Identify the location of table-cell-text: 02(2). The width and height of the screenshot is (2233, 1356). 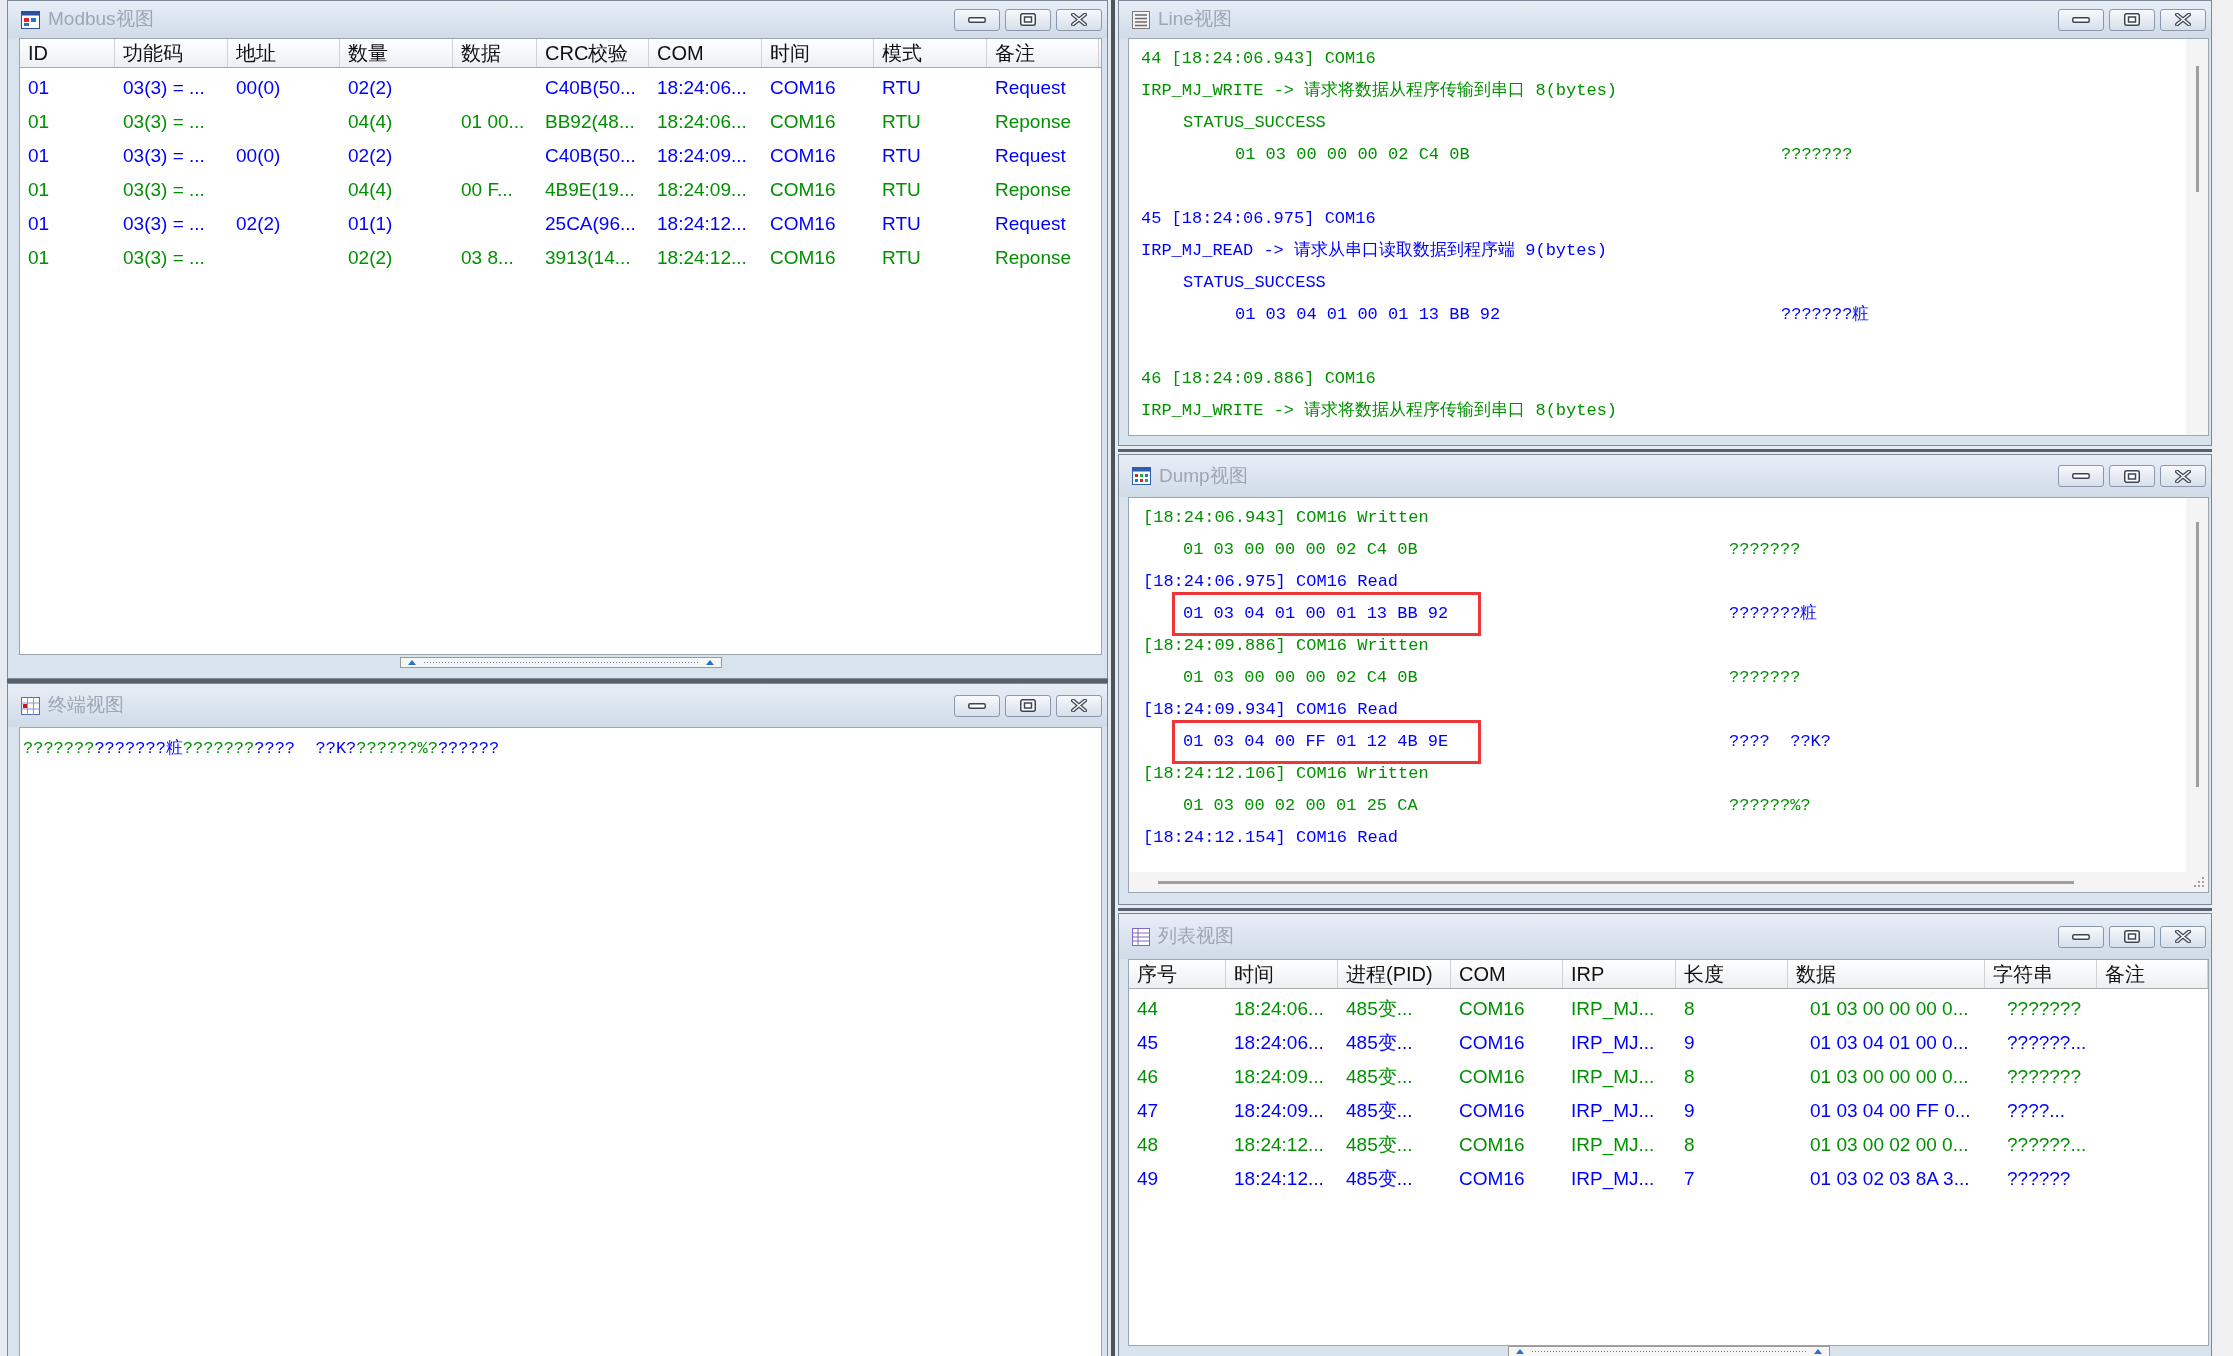
(370, 155).